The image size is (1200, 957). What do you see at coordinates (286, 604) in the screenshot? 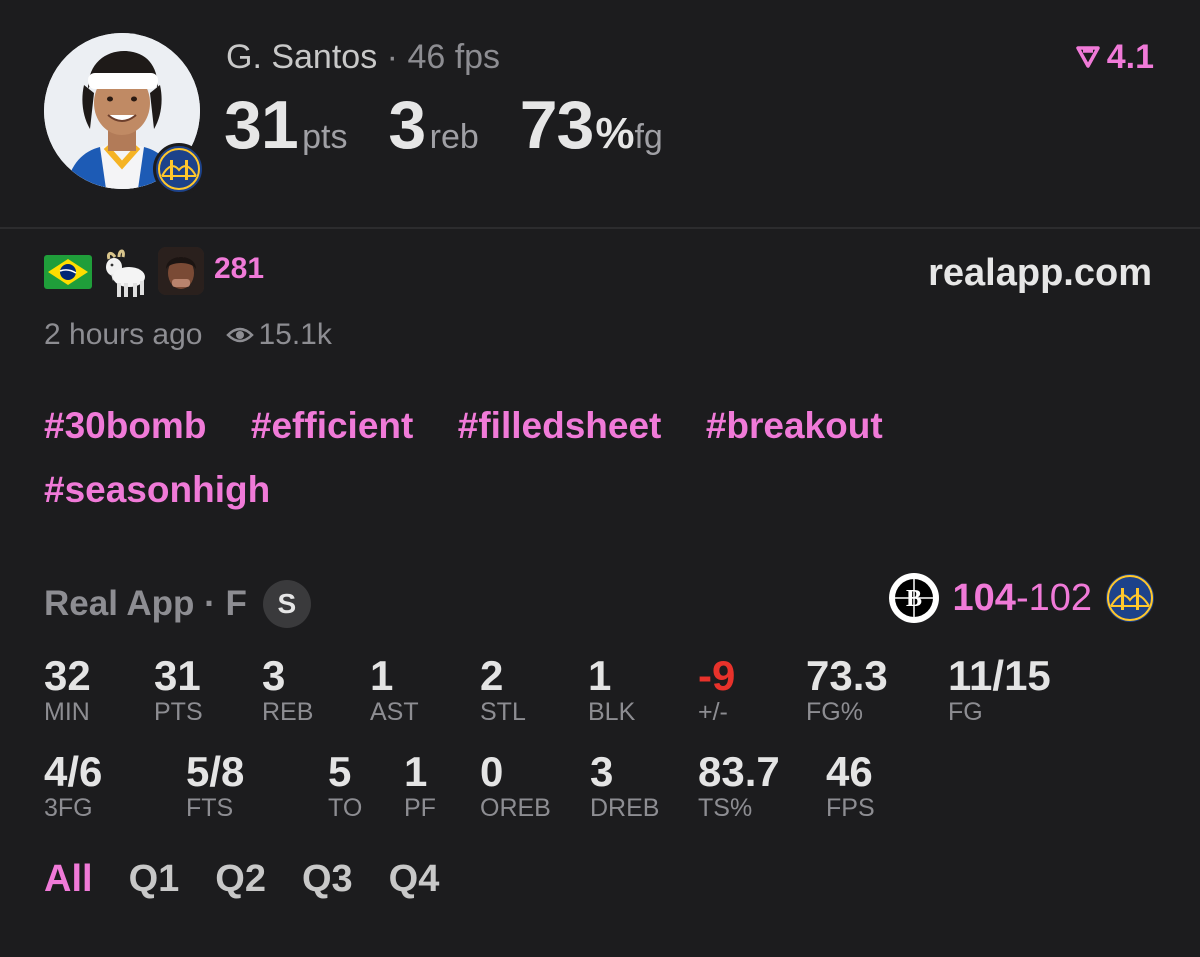
I see `status-badge: S` at bounding box center [286, 604].